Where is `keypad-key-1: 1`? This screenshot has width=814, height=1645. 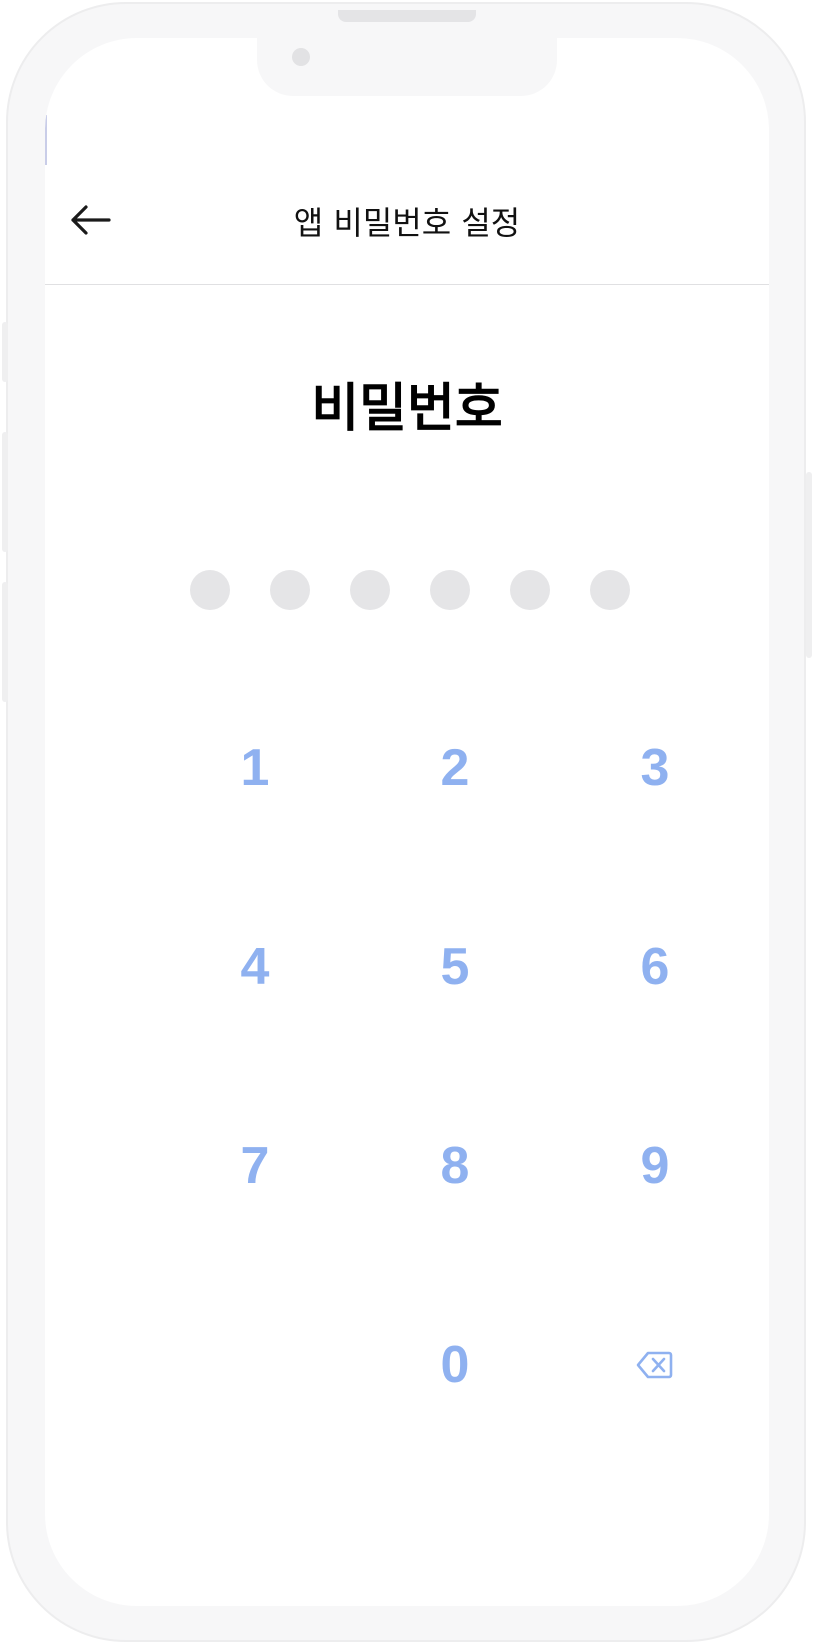
keypad-key-1: 1 is located at coordinates (255, 768).